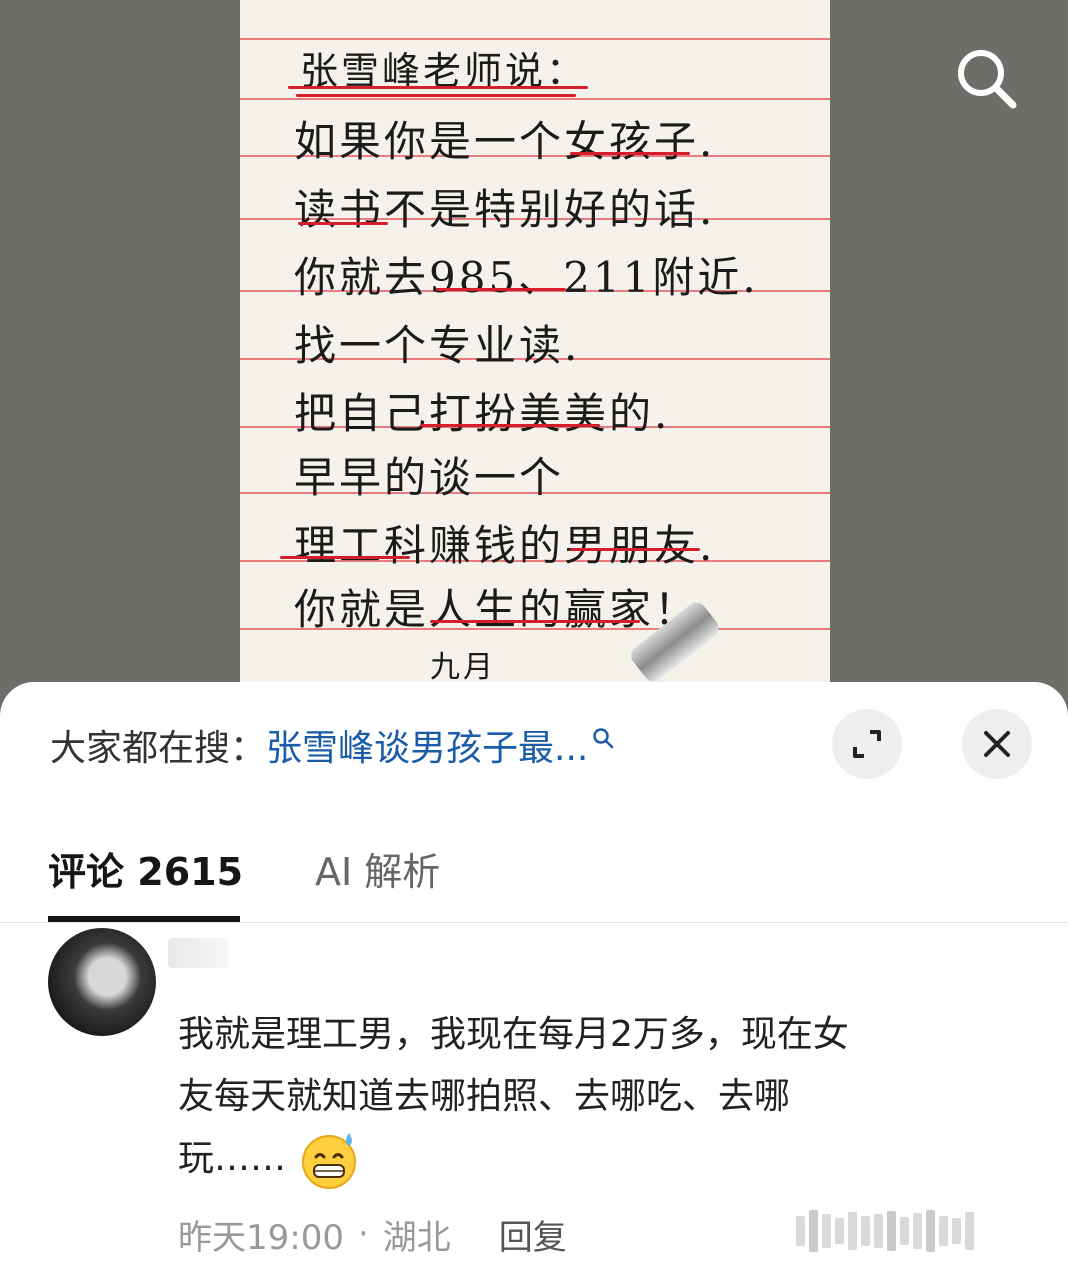  I want to click on close-icon, so click(997, 744).